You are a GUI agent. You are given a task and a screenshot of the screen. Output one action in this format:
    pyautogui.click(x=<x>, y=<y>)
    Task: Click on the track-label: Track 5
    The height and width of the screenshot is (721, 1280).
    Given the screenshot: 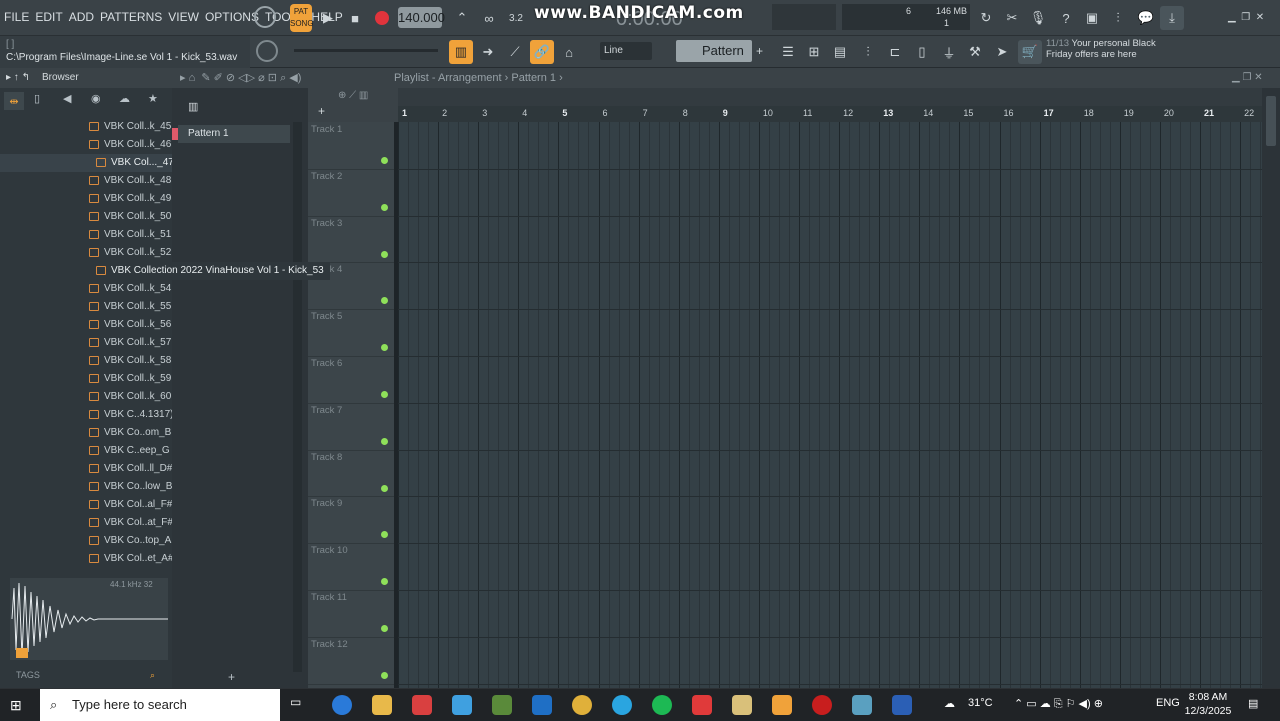 What is the action you would take?
    pyautogui.click(x=326, y=316)
    